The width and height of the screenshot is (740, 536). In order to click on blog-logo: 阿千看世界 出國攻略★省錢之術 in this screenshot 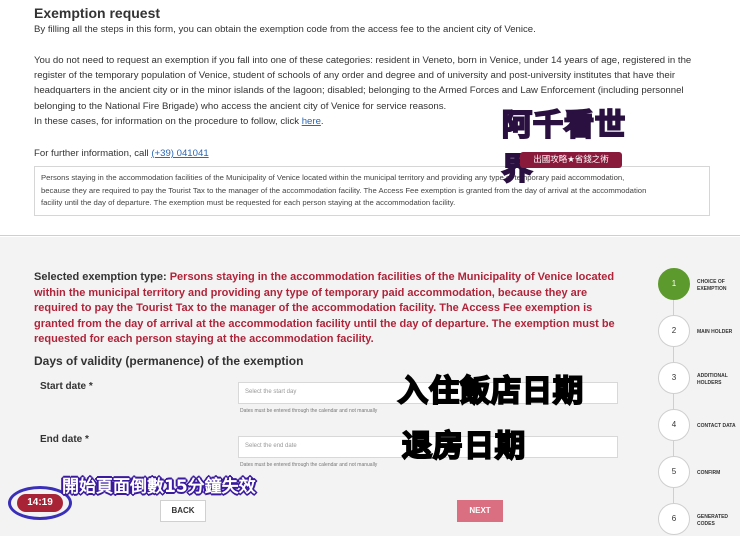, I will do `click(568, 144)`.